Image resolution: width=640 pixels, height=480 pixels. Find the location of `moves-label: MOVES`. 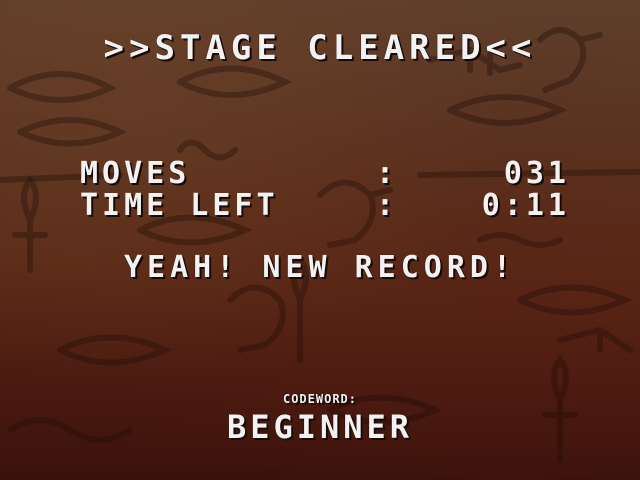

moves-label: MOVES is located at coordinates (135, 173).